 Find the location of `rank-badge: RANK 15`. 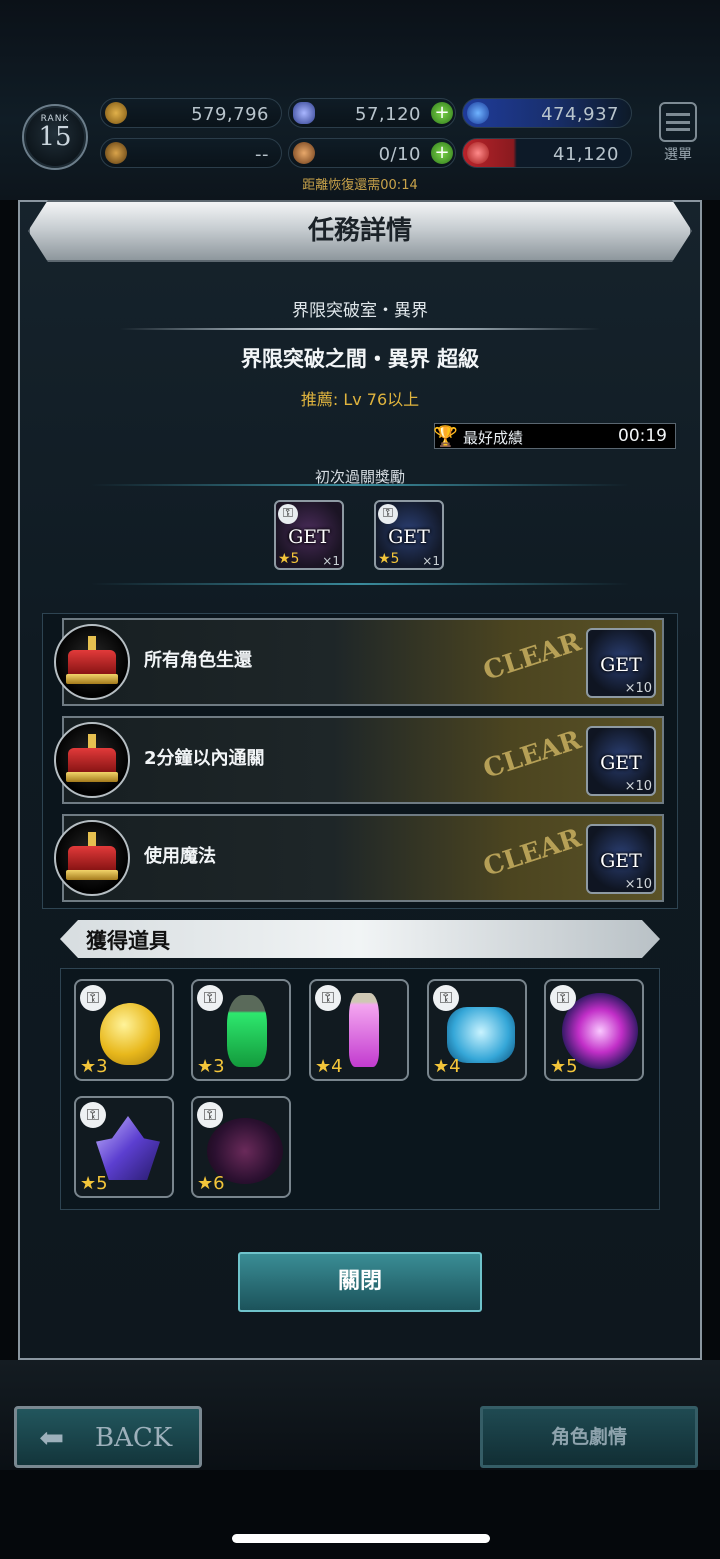

rank-badge: RANK 15 is located at coordinates (55, 137).